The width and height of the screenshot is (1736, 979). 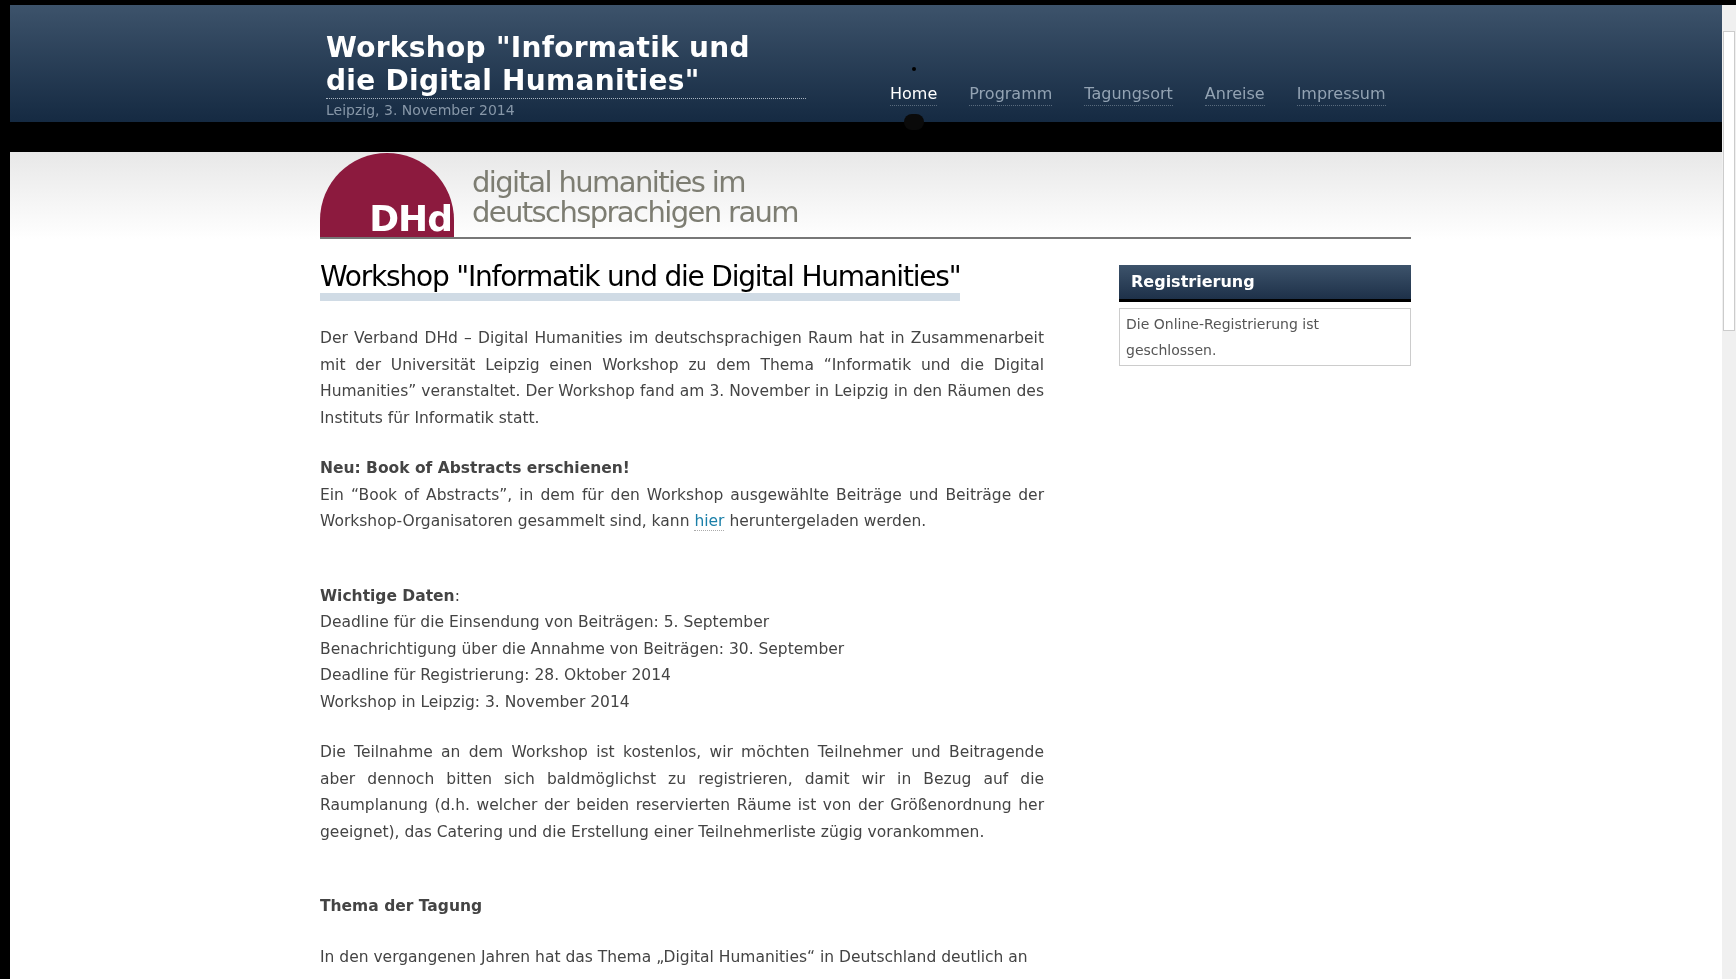 What do you see at coordinates (1729, 181) in the screenshot?
I see `scrollbar-thumb` at bounding box center [1729, 181].